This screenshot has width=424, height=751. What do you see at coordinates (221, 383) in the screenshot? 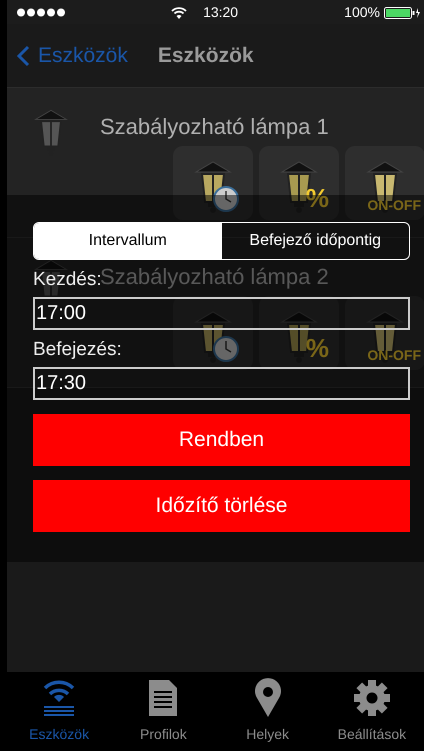
I see `time-field: 17:30` at bounding box center [221, 383].